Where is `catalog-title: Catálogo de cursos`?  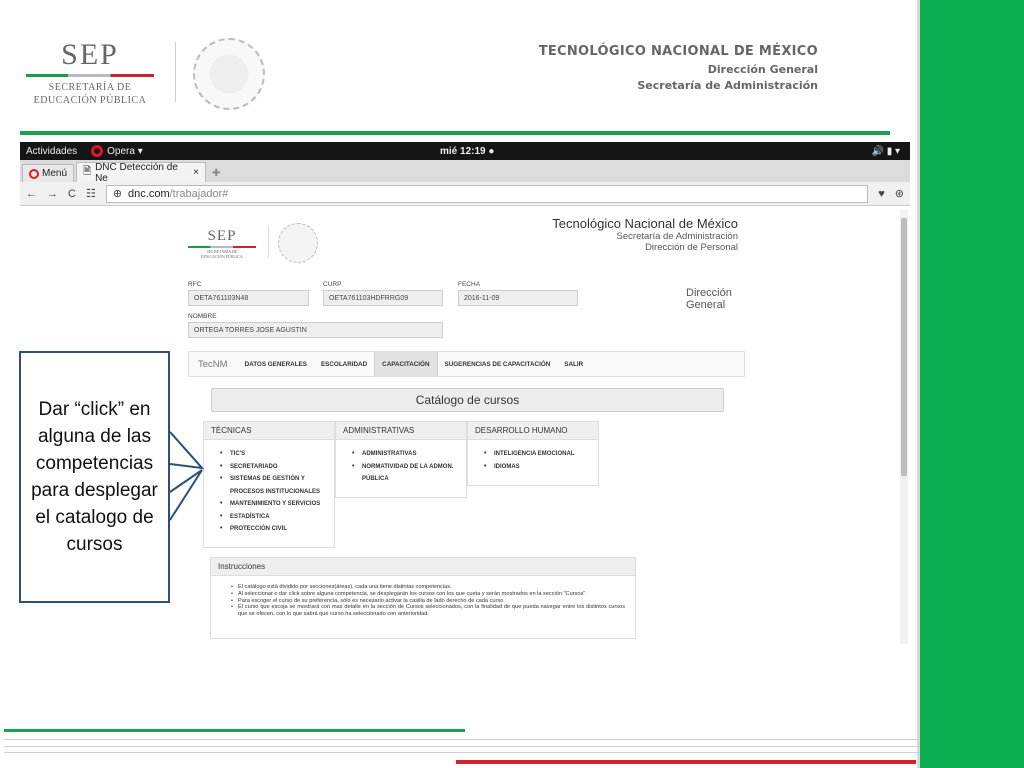
catalog-title: Catálogo de cursos is located at coordinates (467, 400).